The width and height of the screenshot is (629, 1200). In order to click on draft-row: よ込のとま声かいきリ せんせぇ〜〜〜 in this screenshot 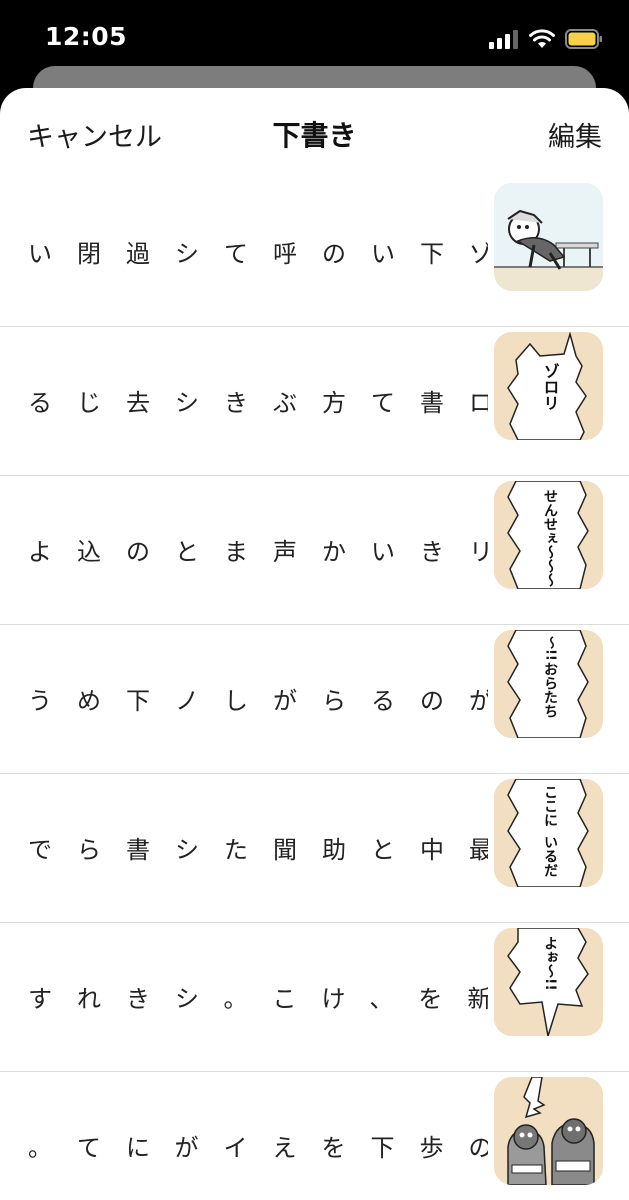, I will do `click(314, 550)`.